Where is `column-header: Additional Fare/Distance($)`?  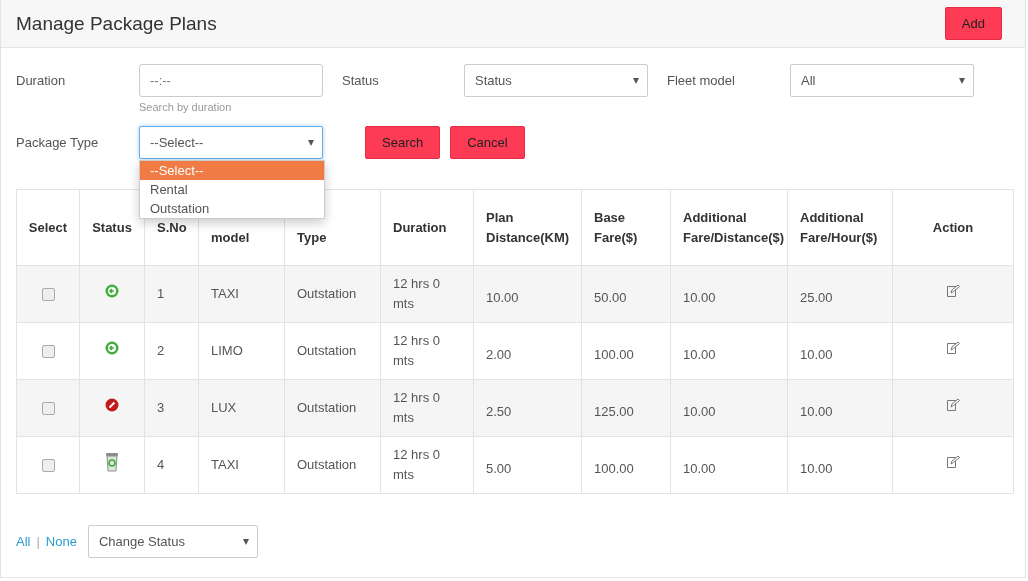 column-header: Additional Fare/Distance($) is located at coordinates (734, 227).